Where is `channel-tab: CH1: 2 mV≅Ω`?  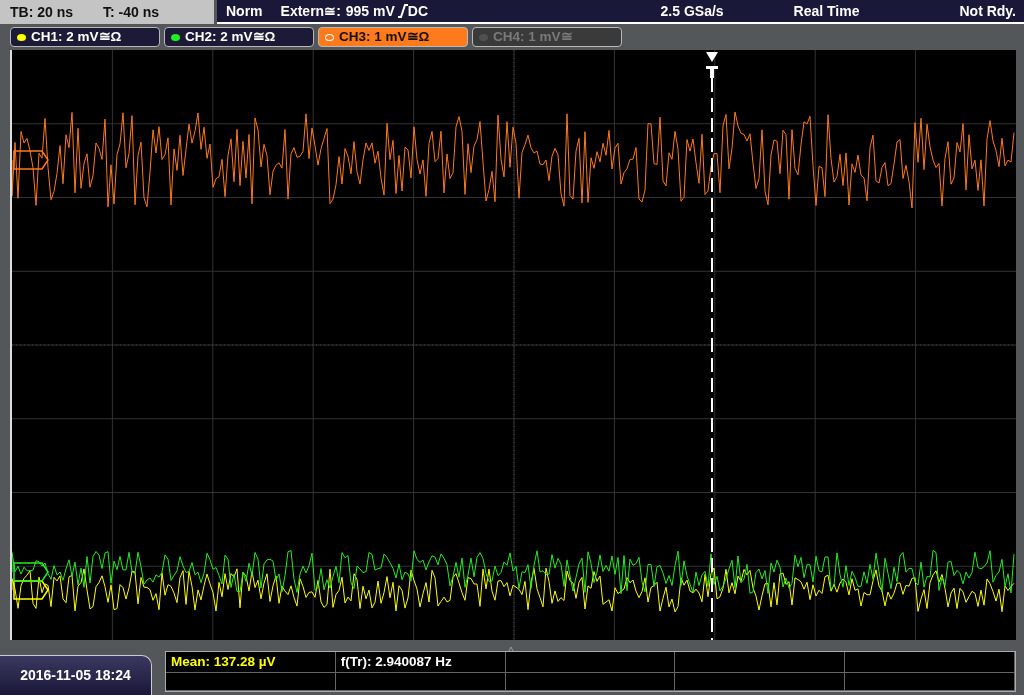 channel-tab: CH1: 2 mV≅Ω is located at coordinates (85, 37).